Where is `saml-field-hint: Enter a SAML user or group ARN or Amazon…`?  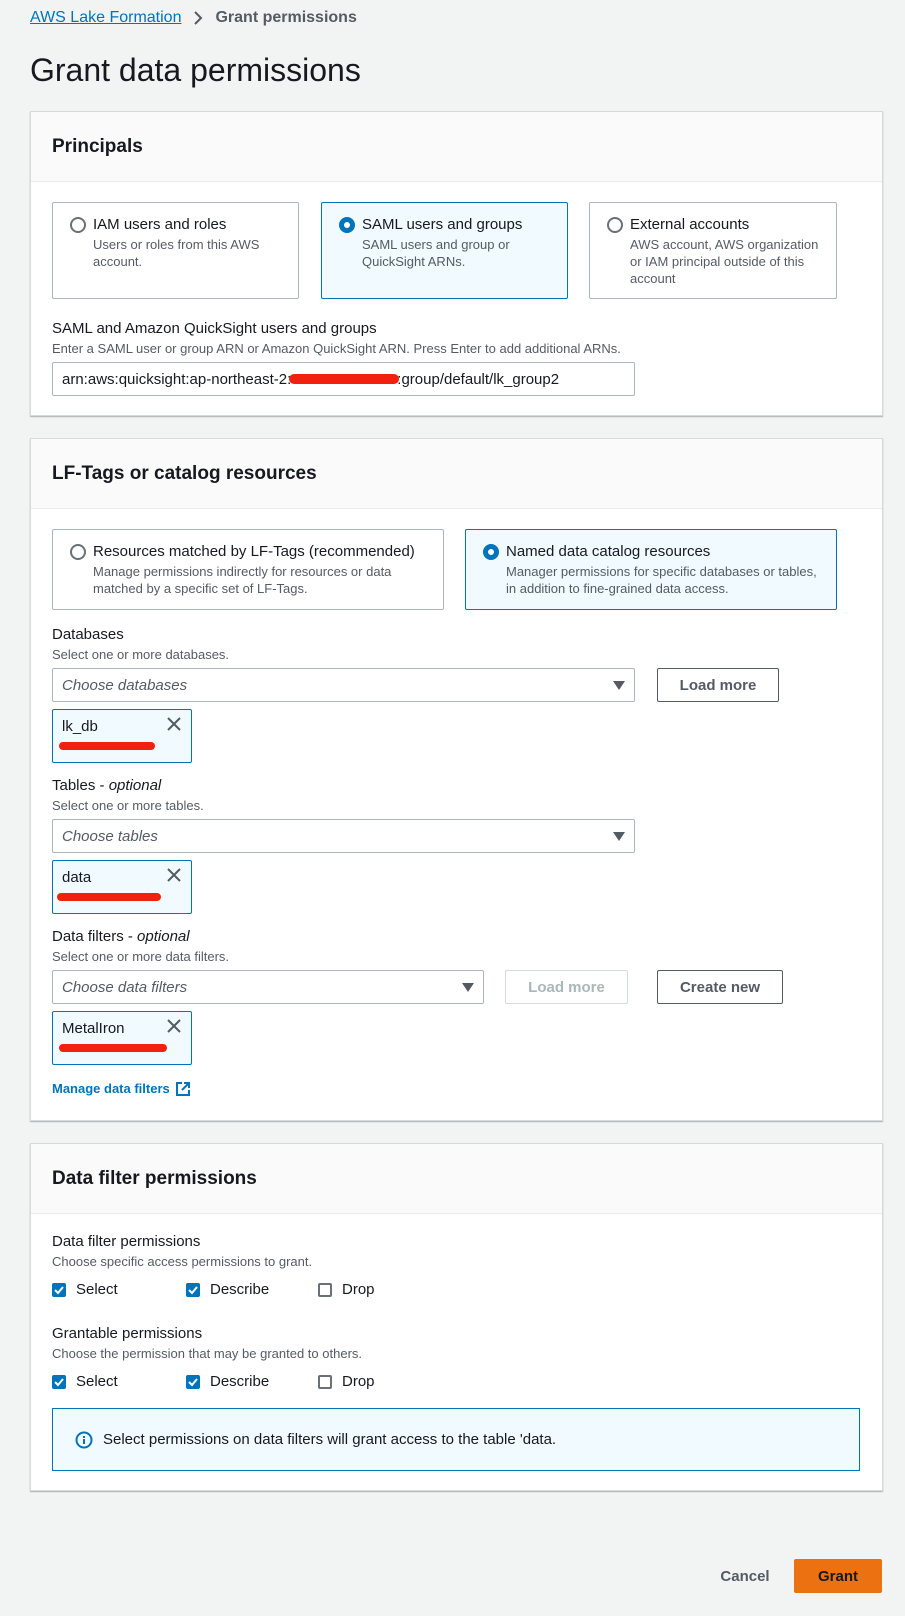
saml-field-hint: Enter a SAML user or group ARN or Amazon… is located at coordinates (336, 348).